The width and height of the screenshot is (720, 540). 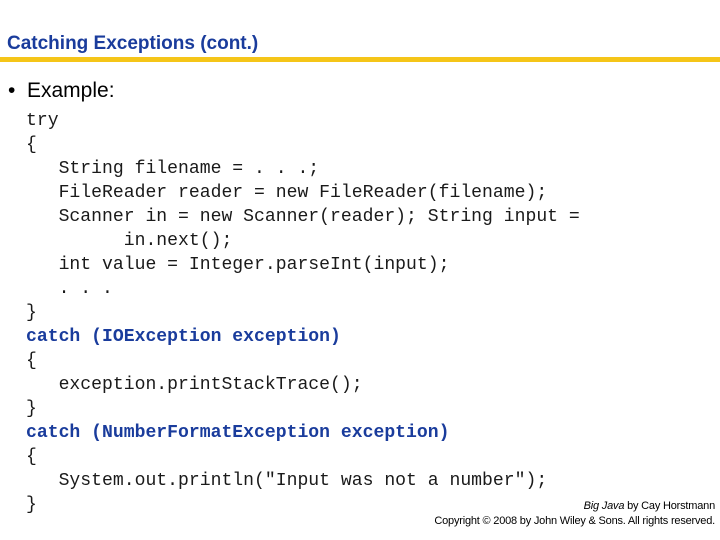 What do you see at coordinates (71, 90) in the screenshot?
I see `bullet-text: Example:` at bounding box center [71, 90].